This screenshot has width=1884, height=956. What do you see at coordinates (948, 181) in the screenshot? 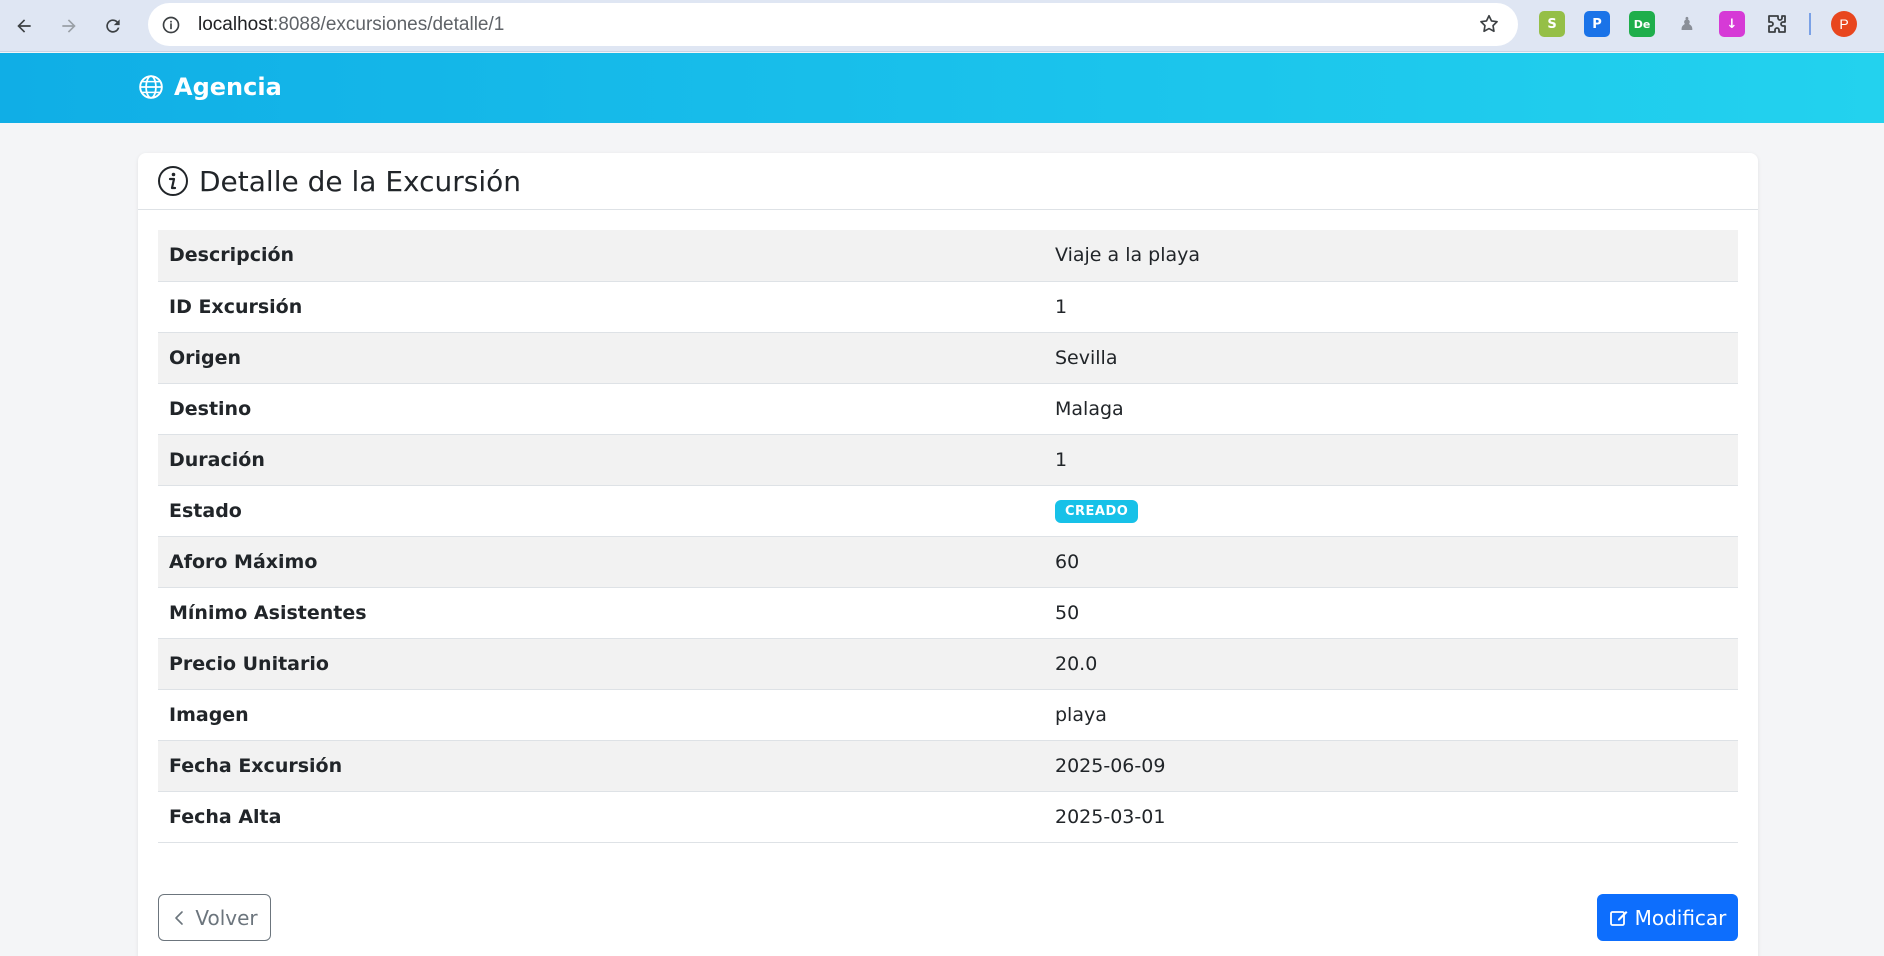
I see `card-header: Detalle de la Excursión` at bounding box center [948, 181].